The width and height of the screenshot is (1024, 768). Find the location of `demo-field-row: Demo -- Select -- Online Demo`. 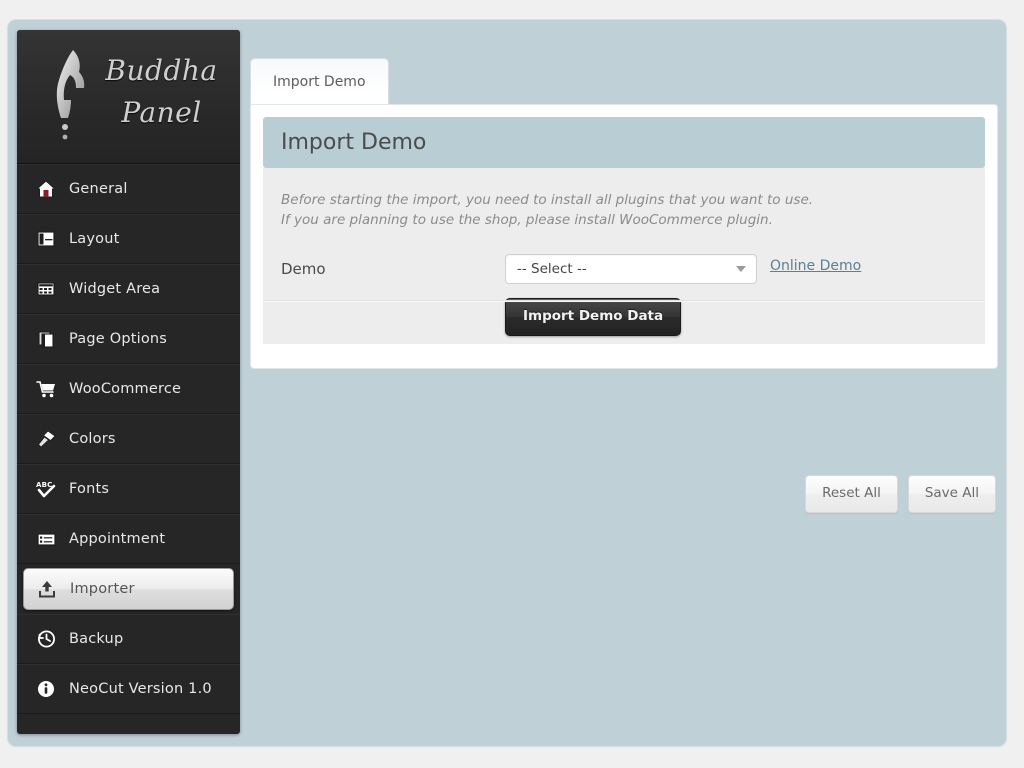

demo-field-row: Demo -- Select -- Online Demo is located at coordinates (624, 269).